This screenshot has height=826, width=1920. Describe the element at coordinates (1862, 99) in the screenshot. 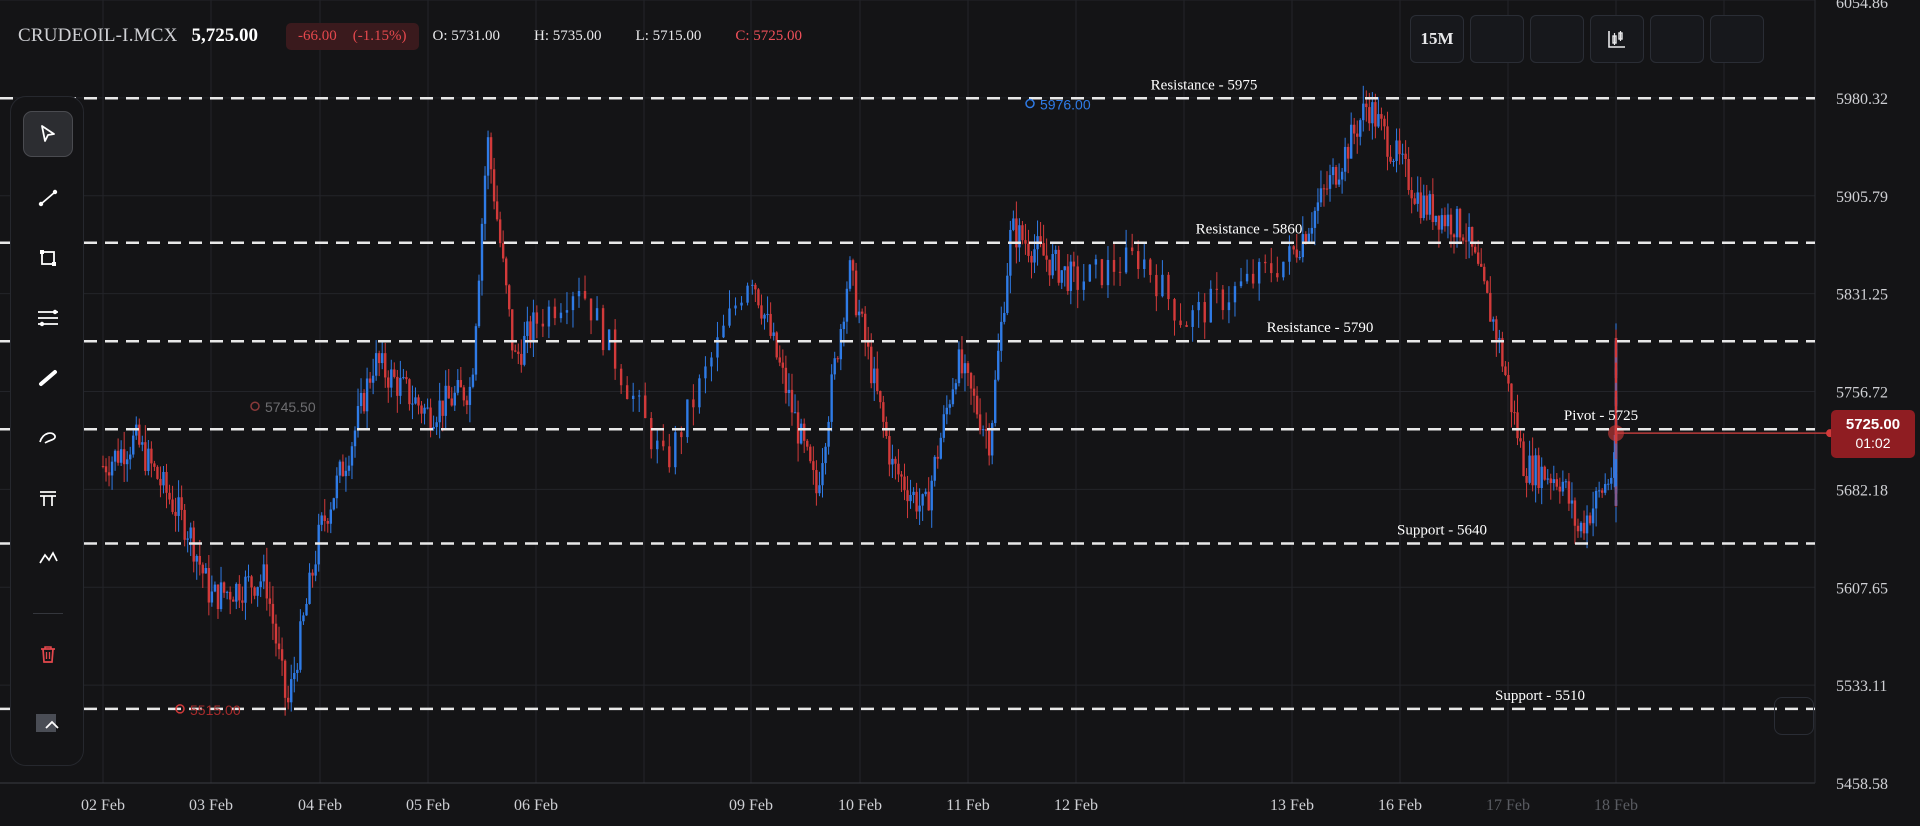

I see `y-tick-label: 5980.32` at that location.